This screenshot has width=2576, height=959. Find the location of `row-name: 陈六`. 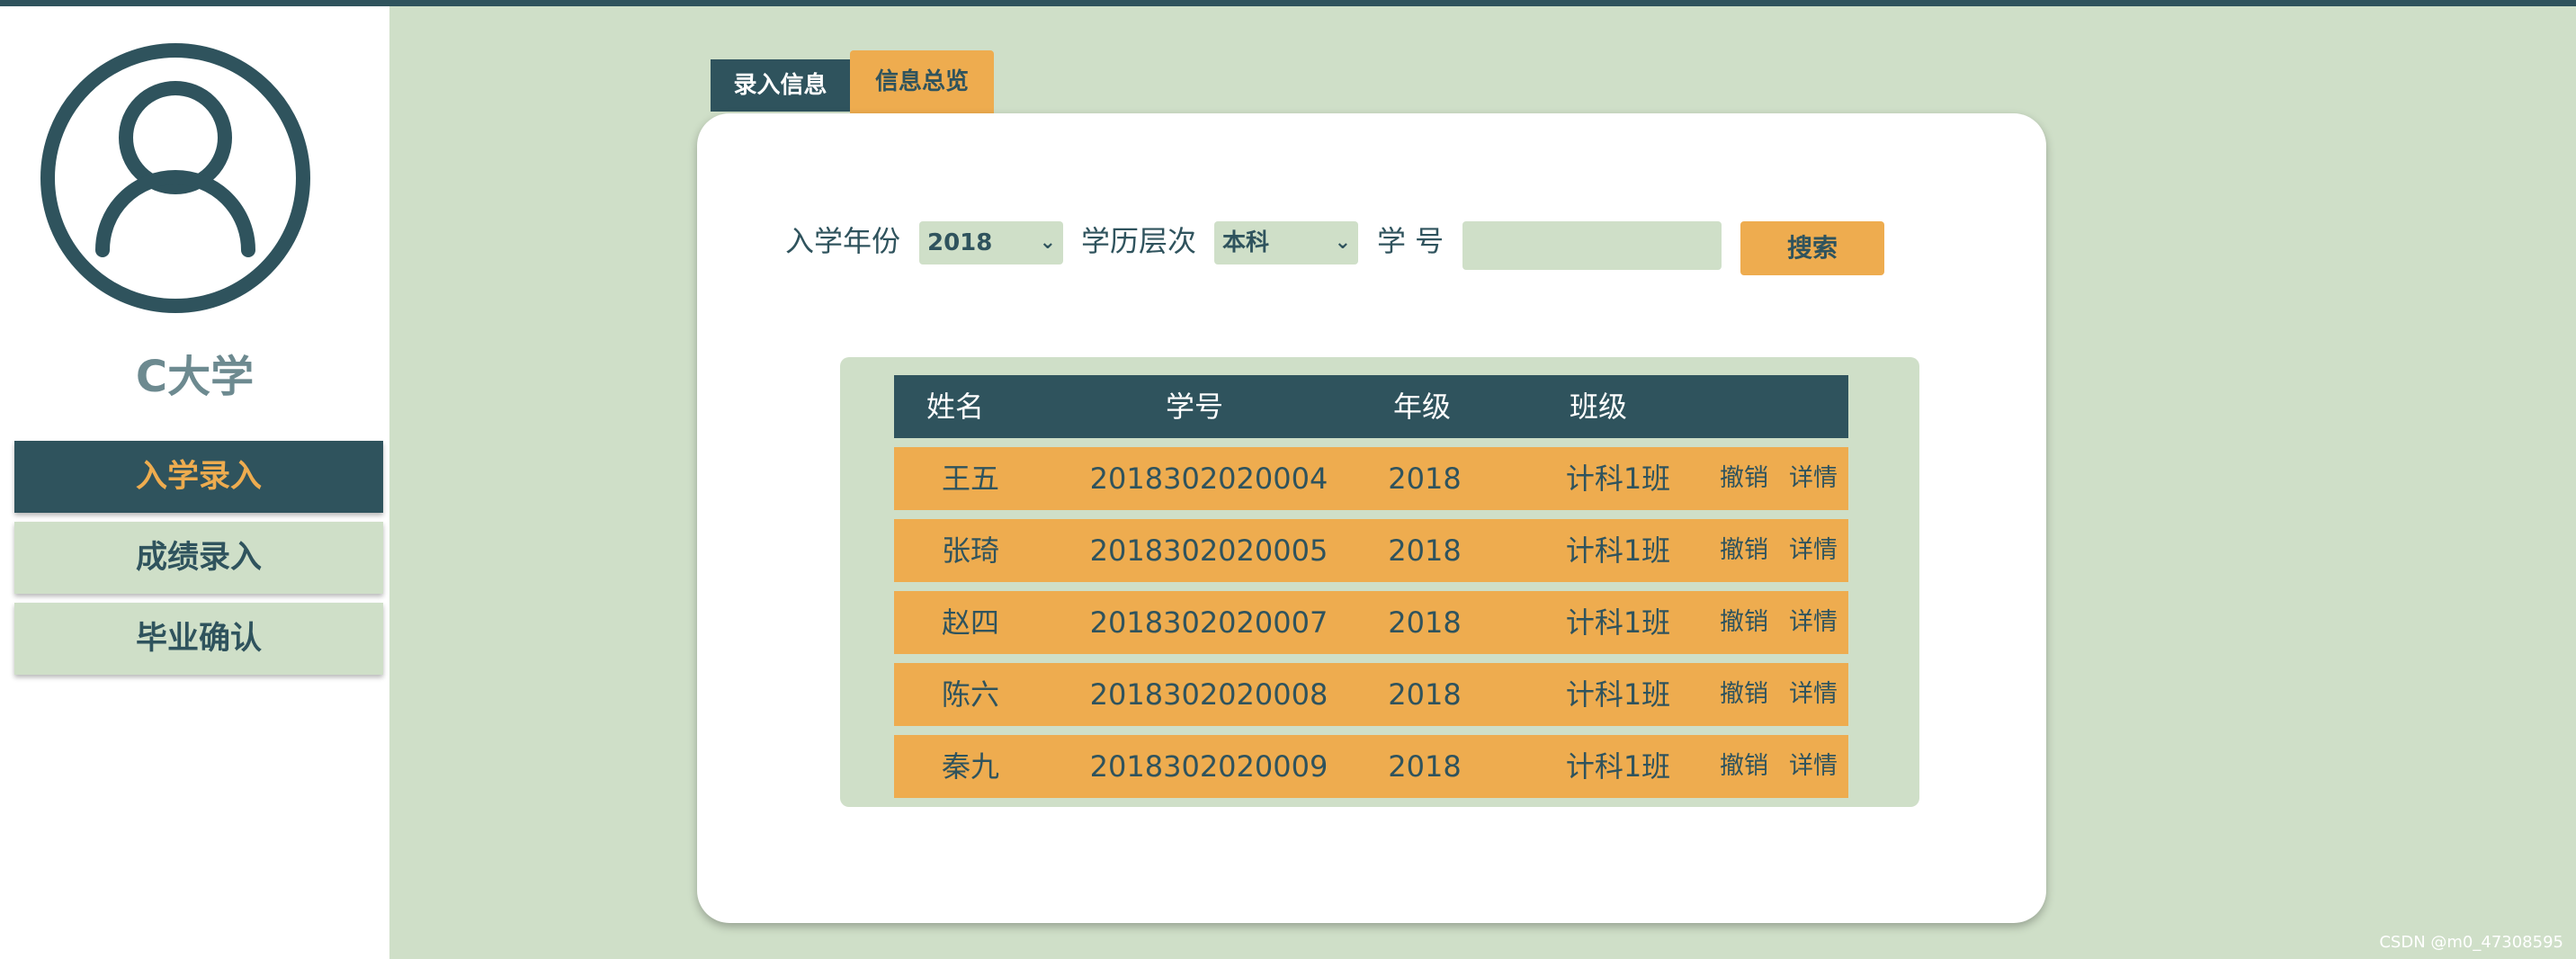

row-name: 陈六 is located at coordinates (970, 694).